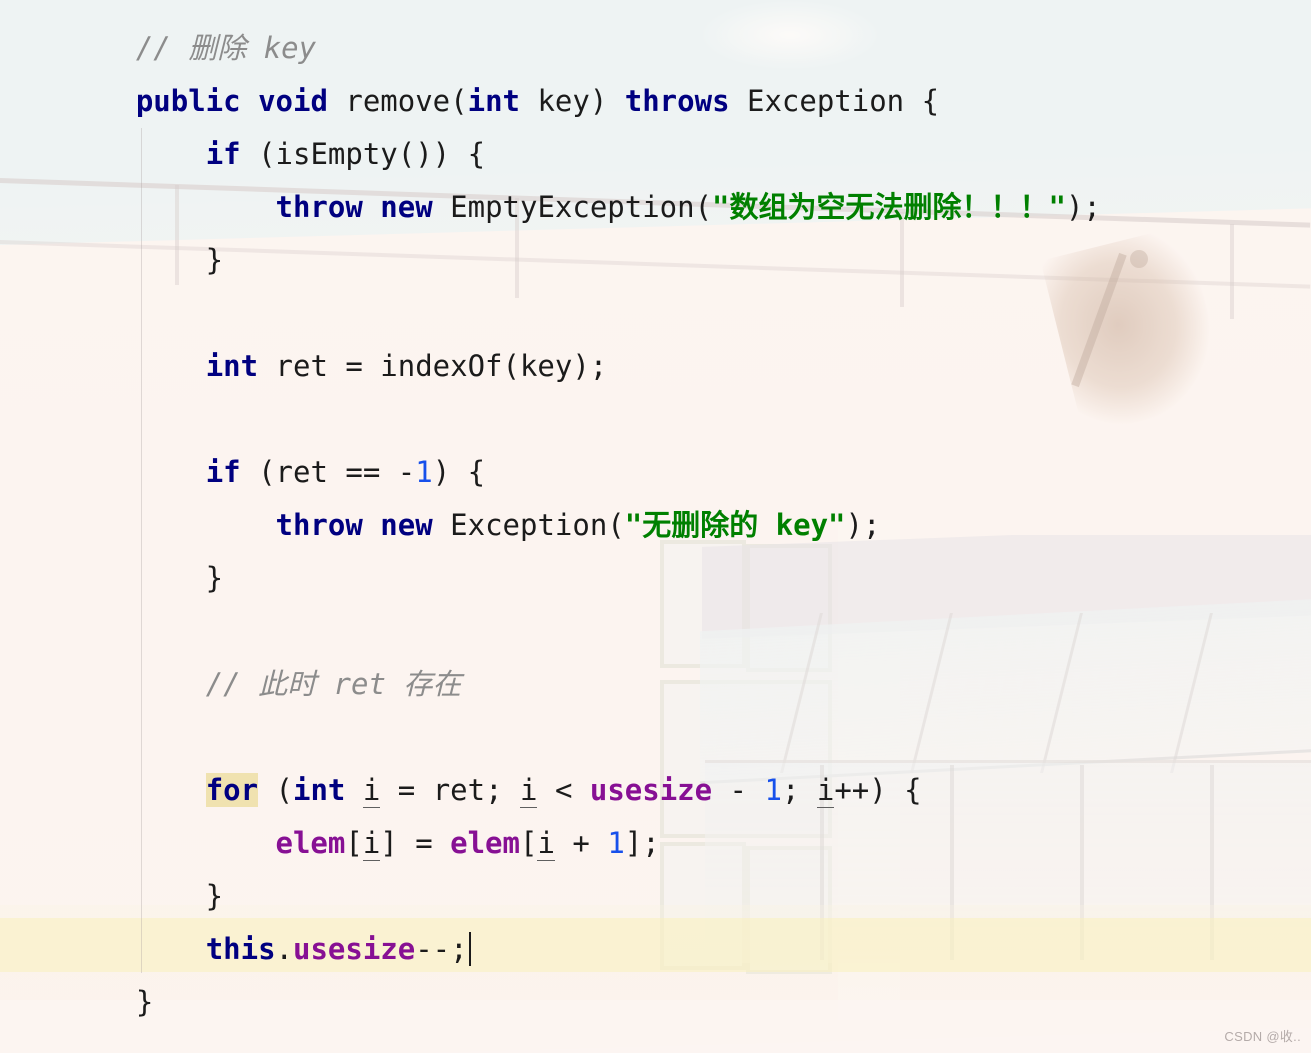 The image size is (1311, 1053). What do you see at coordinates (550, 154) in the screenshot?
I see `code-line: if (isEmpty()) {` at bounding box center [550, 154].